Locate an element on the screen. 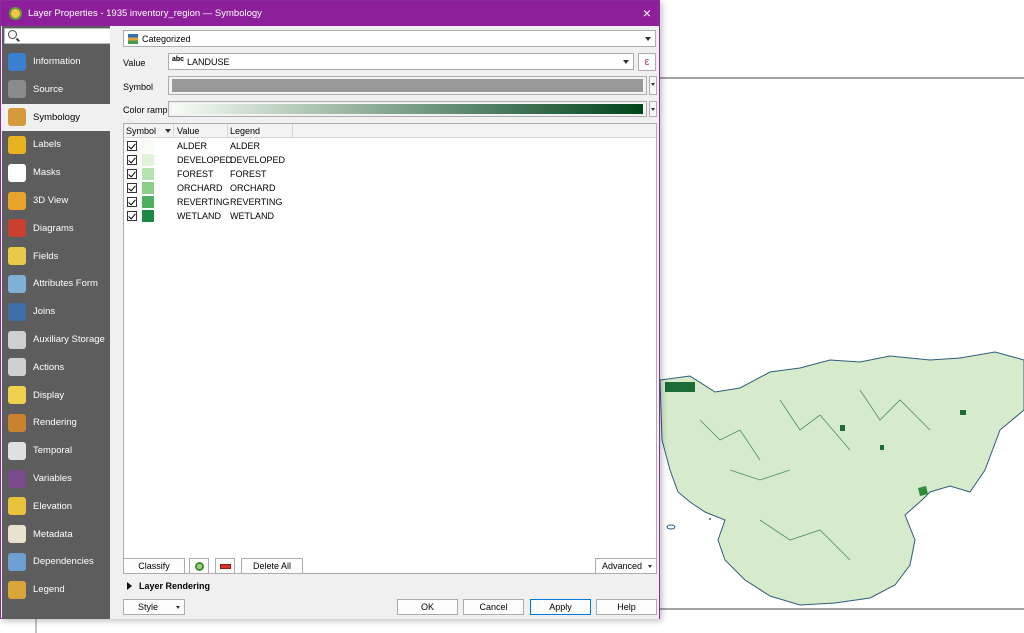 This screenshot has height=633, width=1024. table-row: FOREST FOREST is located at coordinates (390, 174).